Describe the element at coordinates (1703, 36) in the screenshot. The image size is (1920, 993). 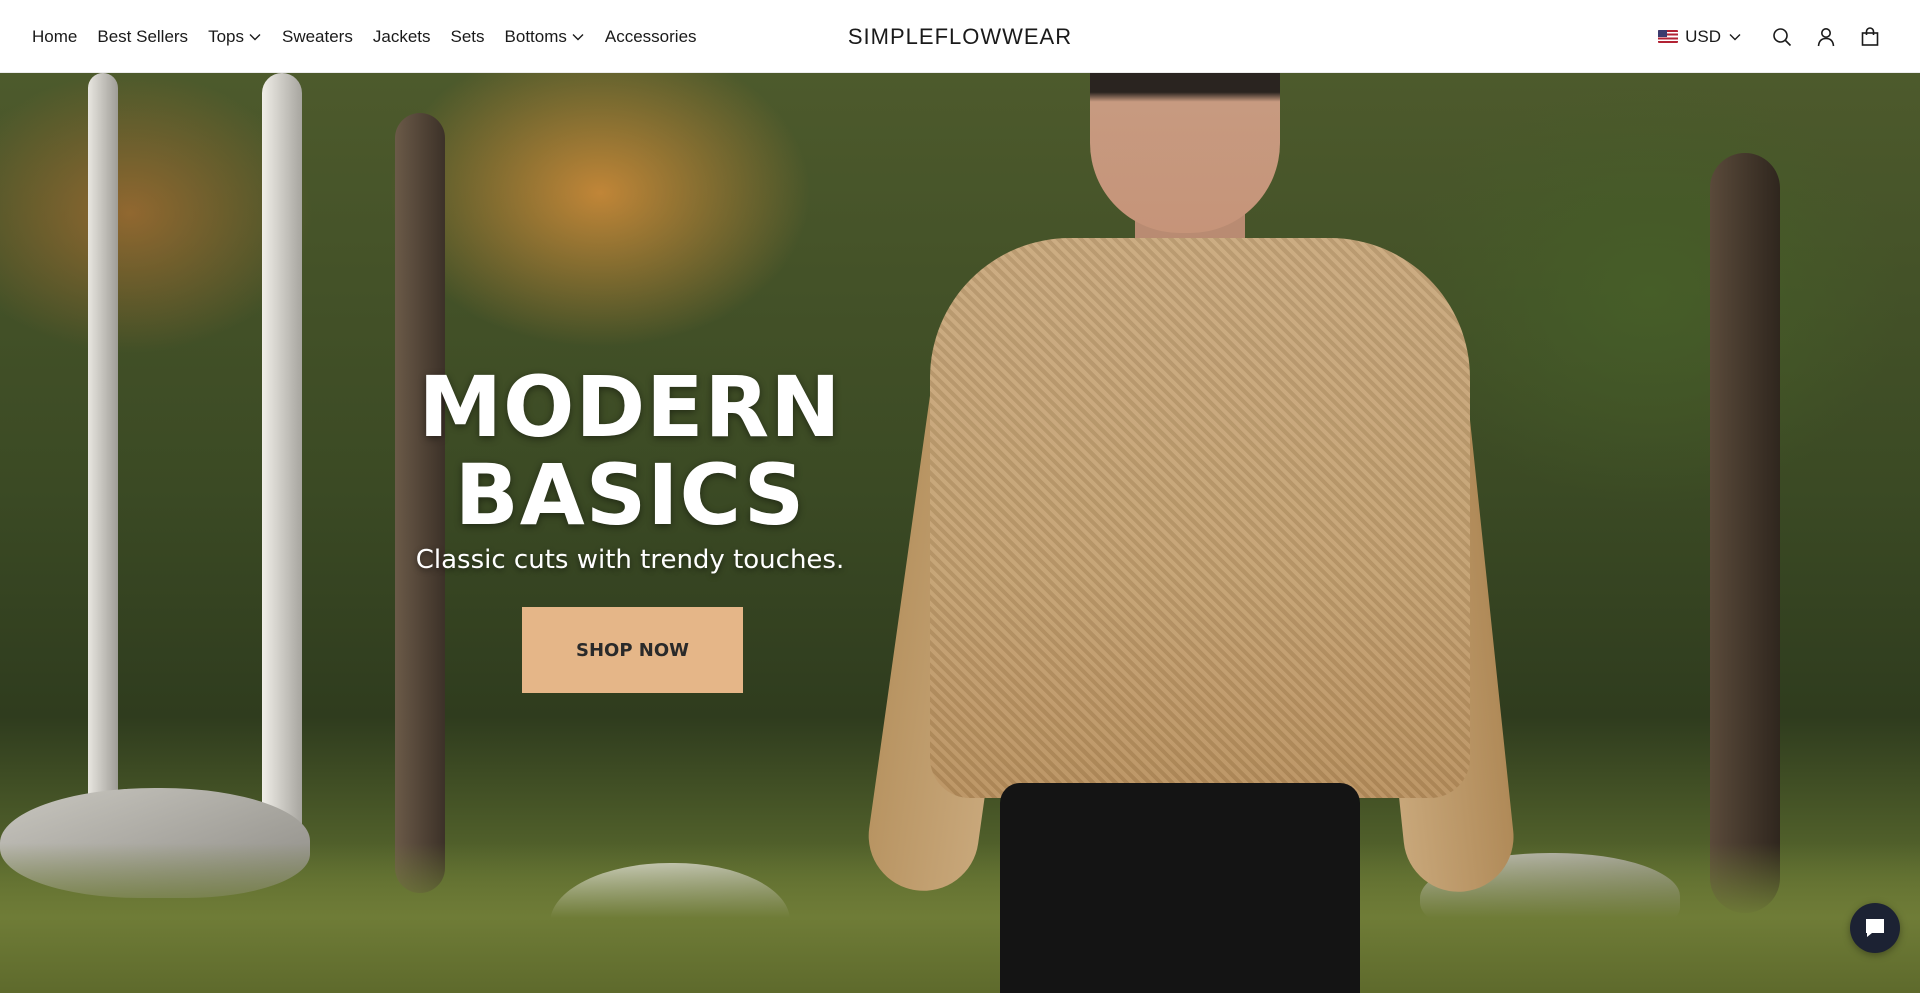
I see `currency-code: USD` at that location.